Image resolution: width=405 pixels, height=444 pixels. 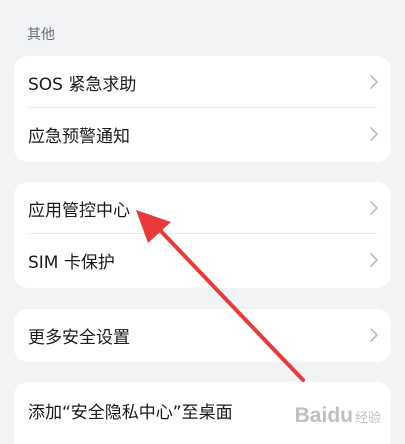 I want to click on sos-emergency-label: SOS 紧急求助, so click(x=82, y=84).